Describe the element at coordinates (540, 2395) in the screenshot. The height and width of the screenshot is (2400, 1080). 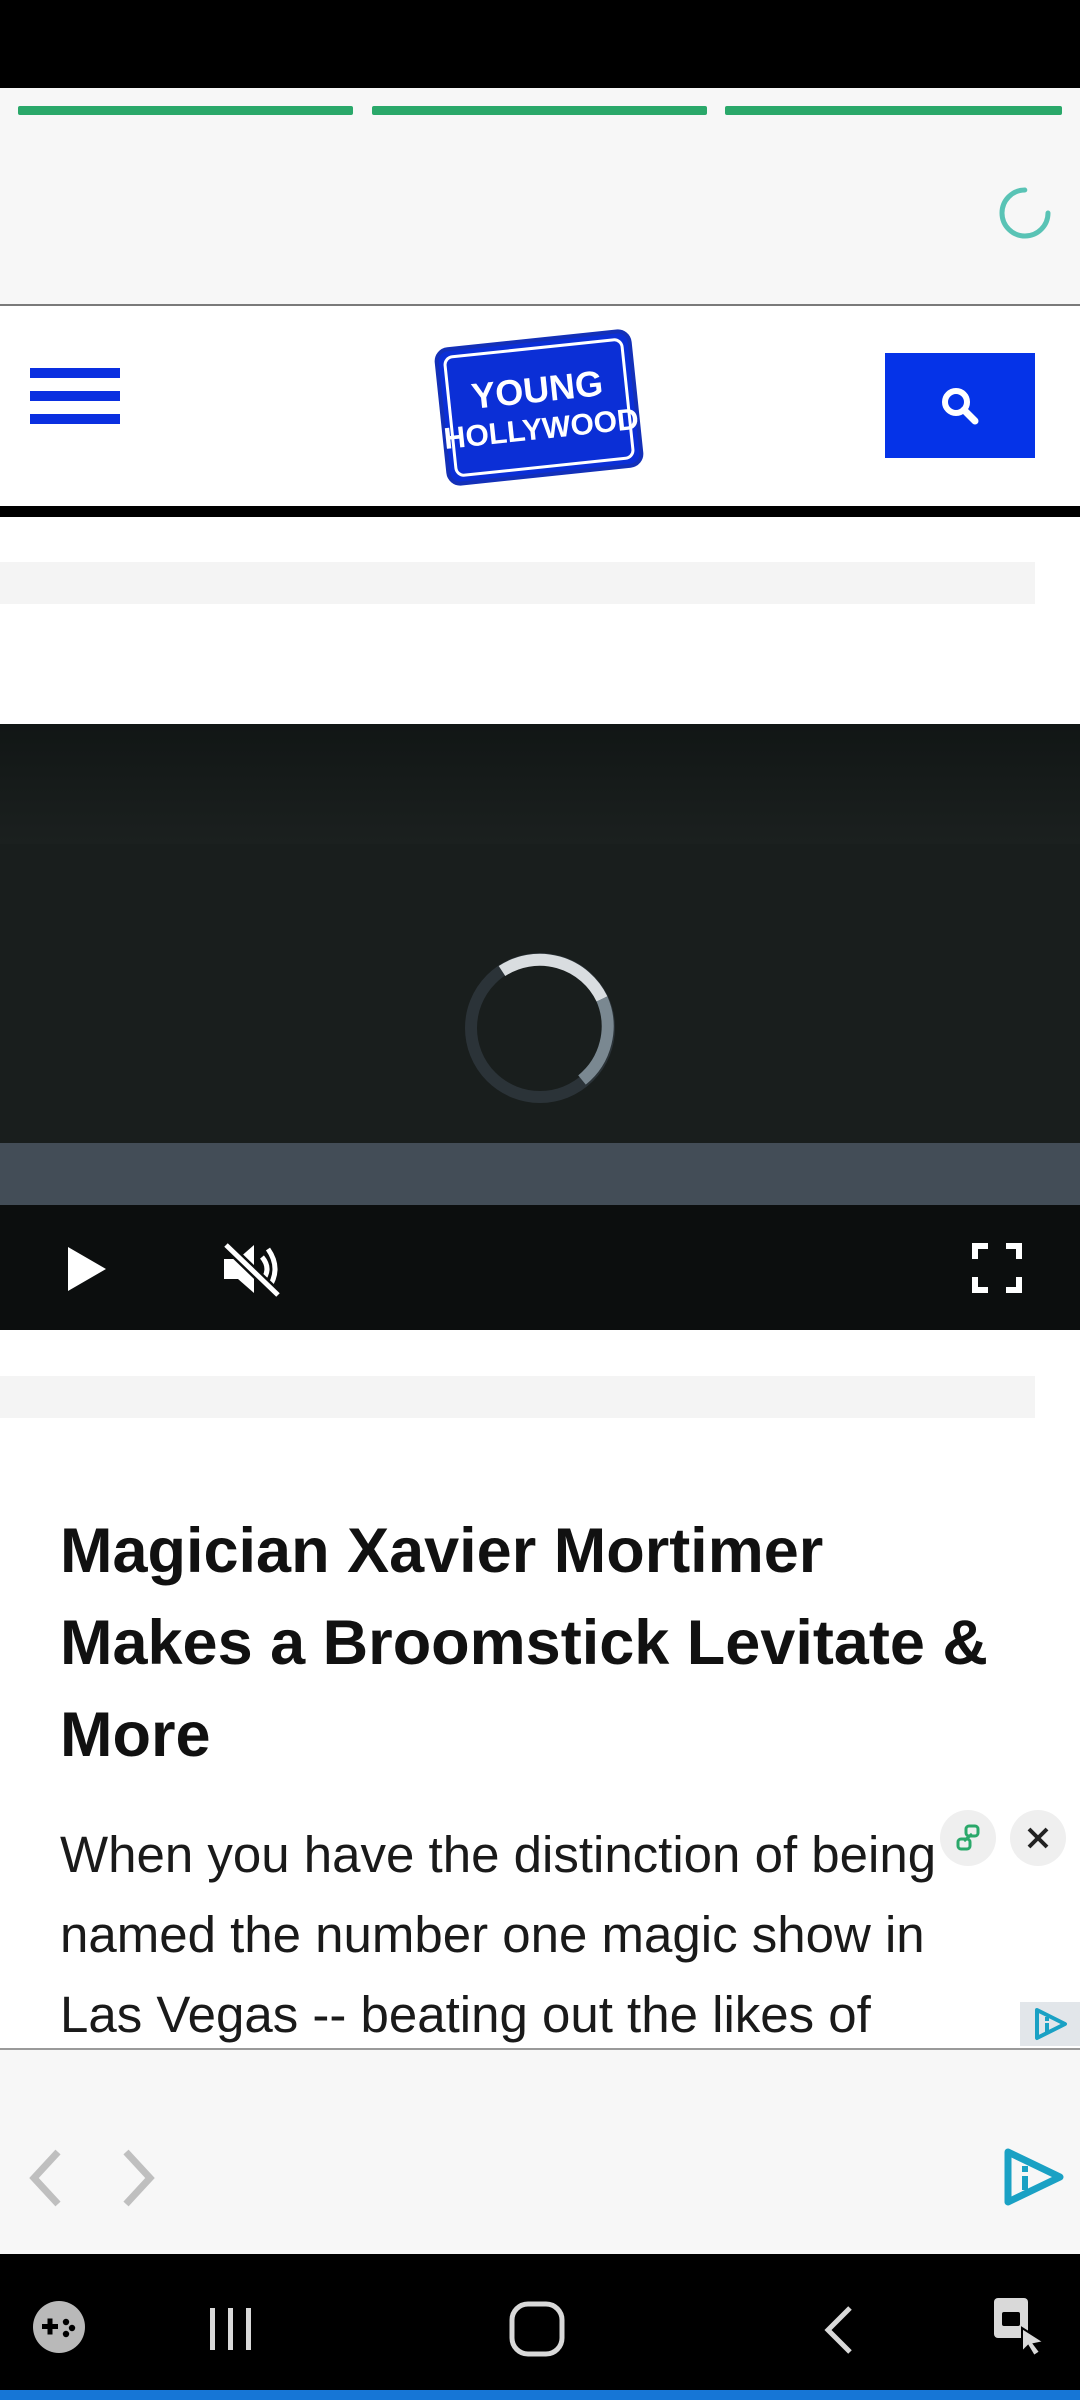
I see `system-nav-accent-line` at that location.